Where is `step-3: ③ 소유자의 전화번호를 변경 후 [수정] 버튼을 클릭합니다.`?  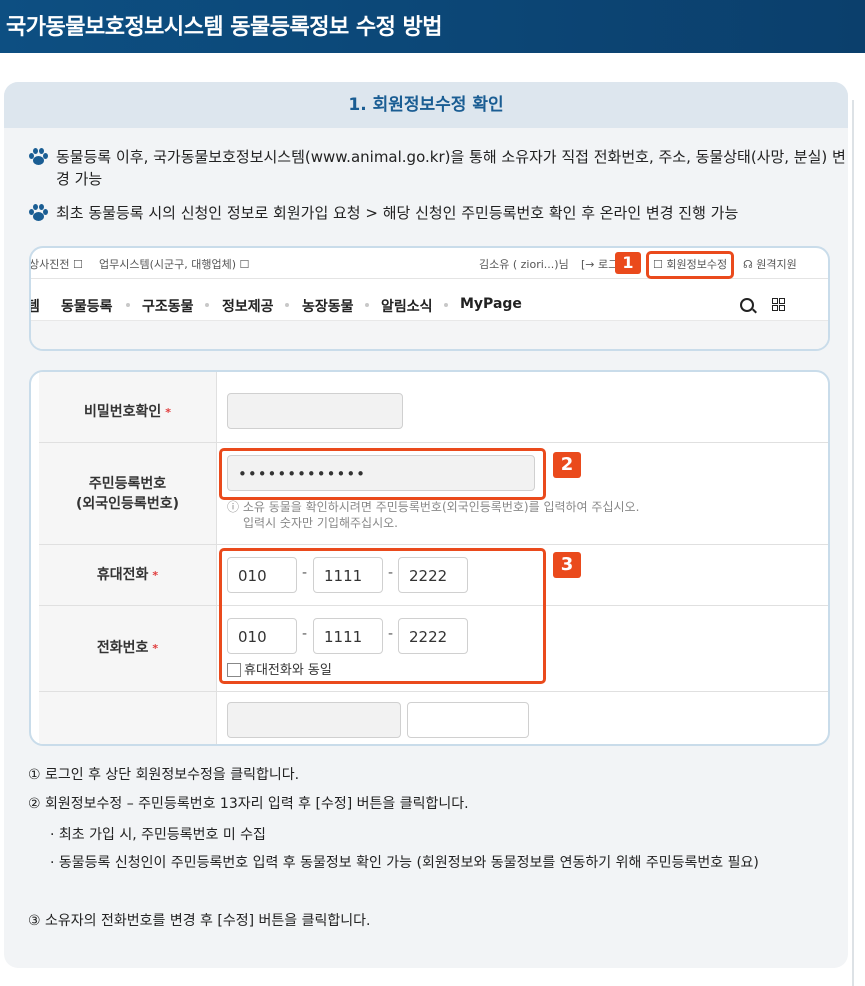
step-3: ③ 소유자의 전화번호를 변경 후 [수정] 버튼을 클릭합니다. is located at coordinates (199, 921).